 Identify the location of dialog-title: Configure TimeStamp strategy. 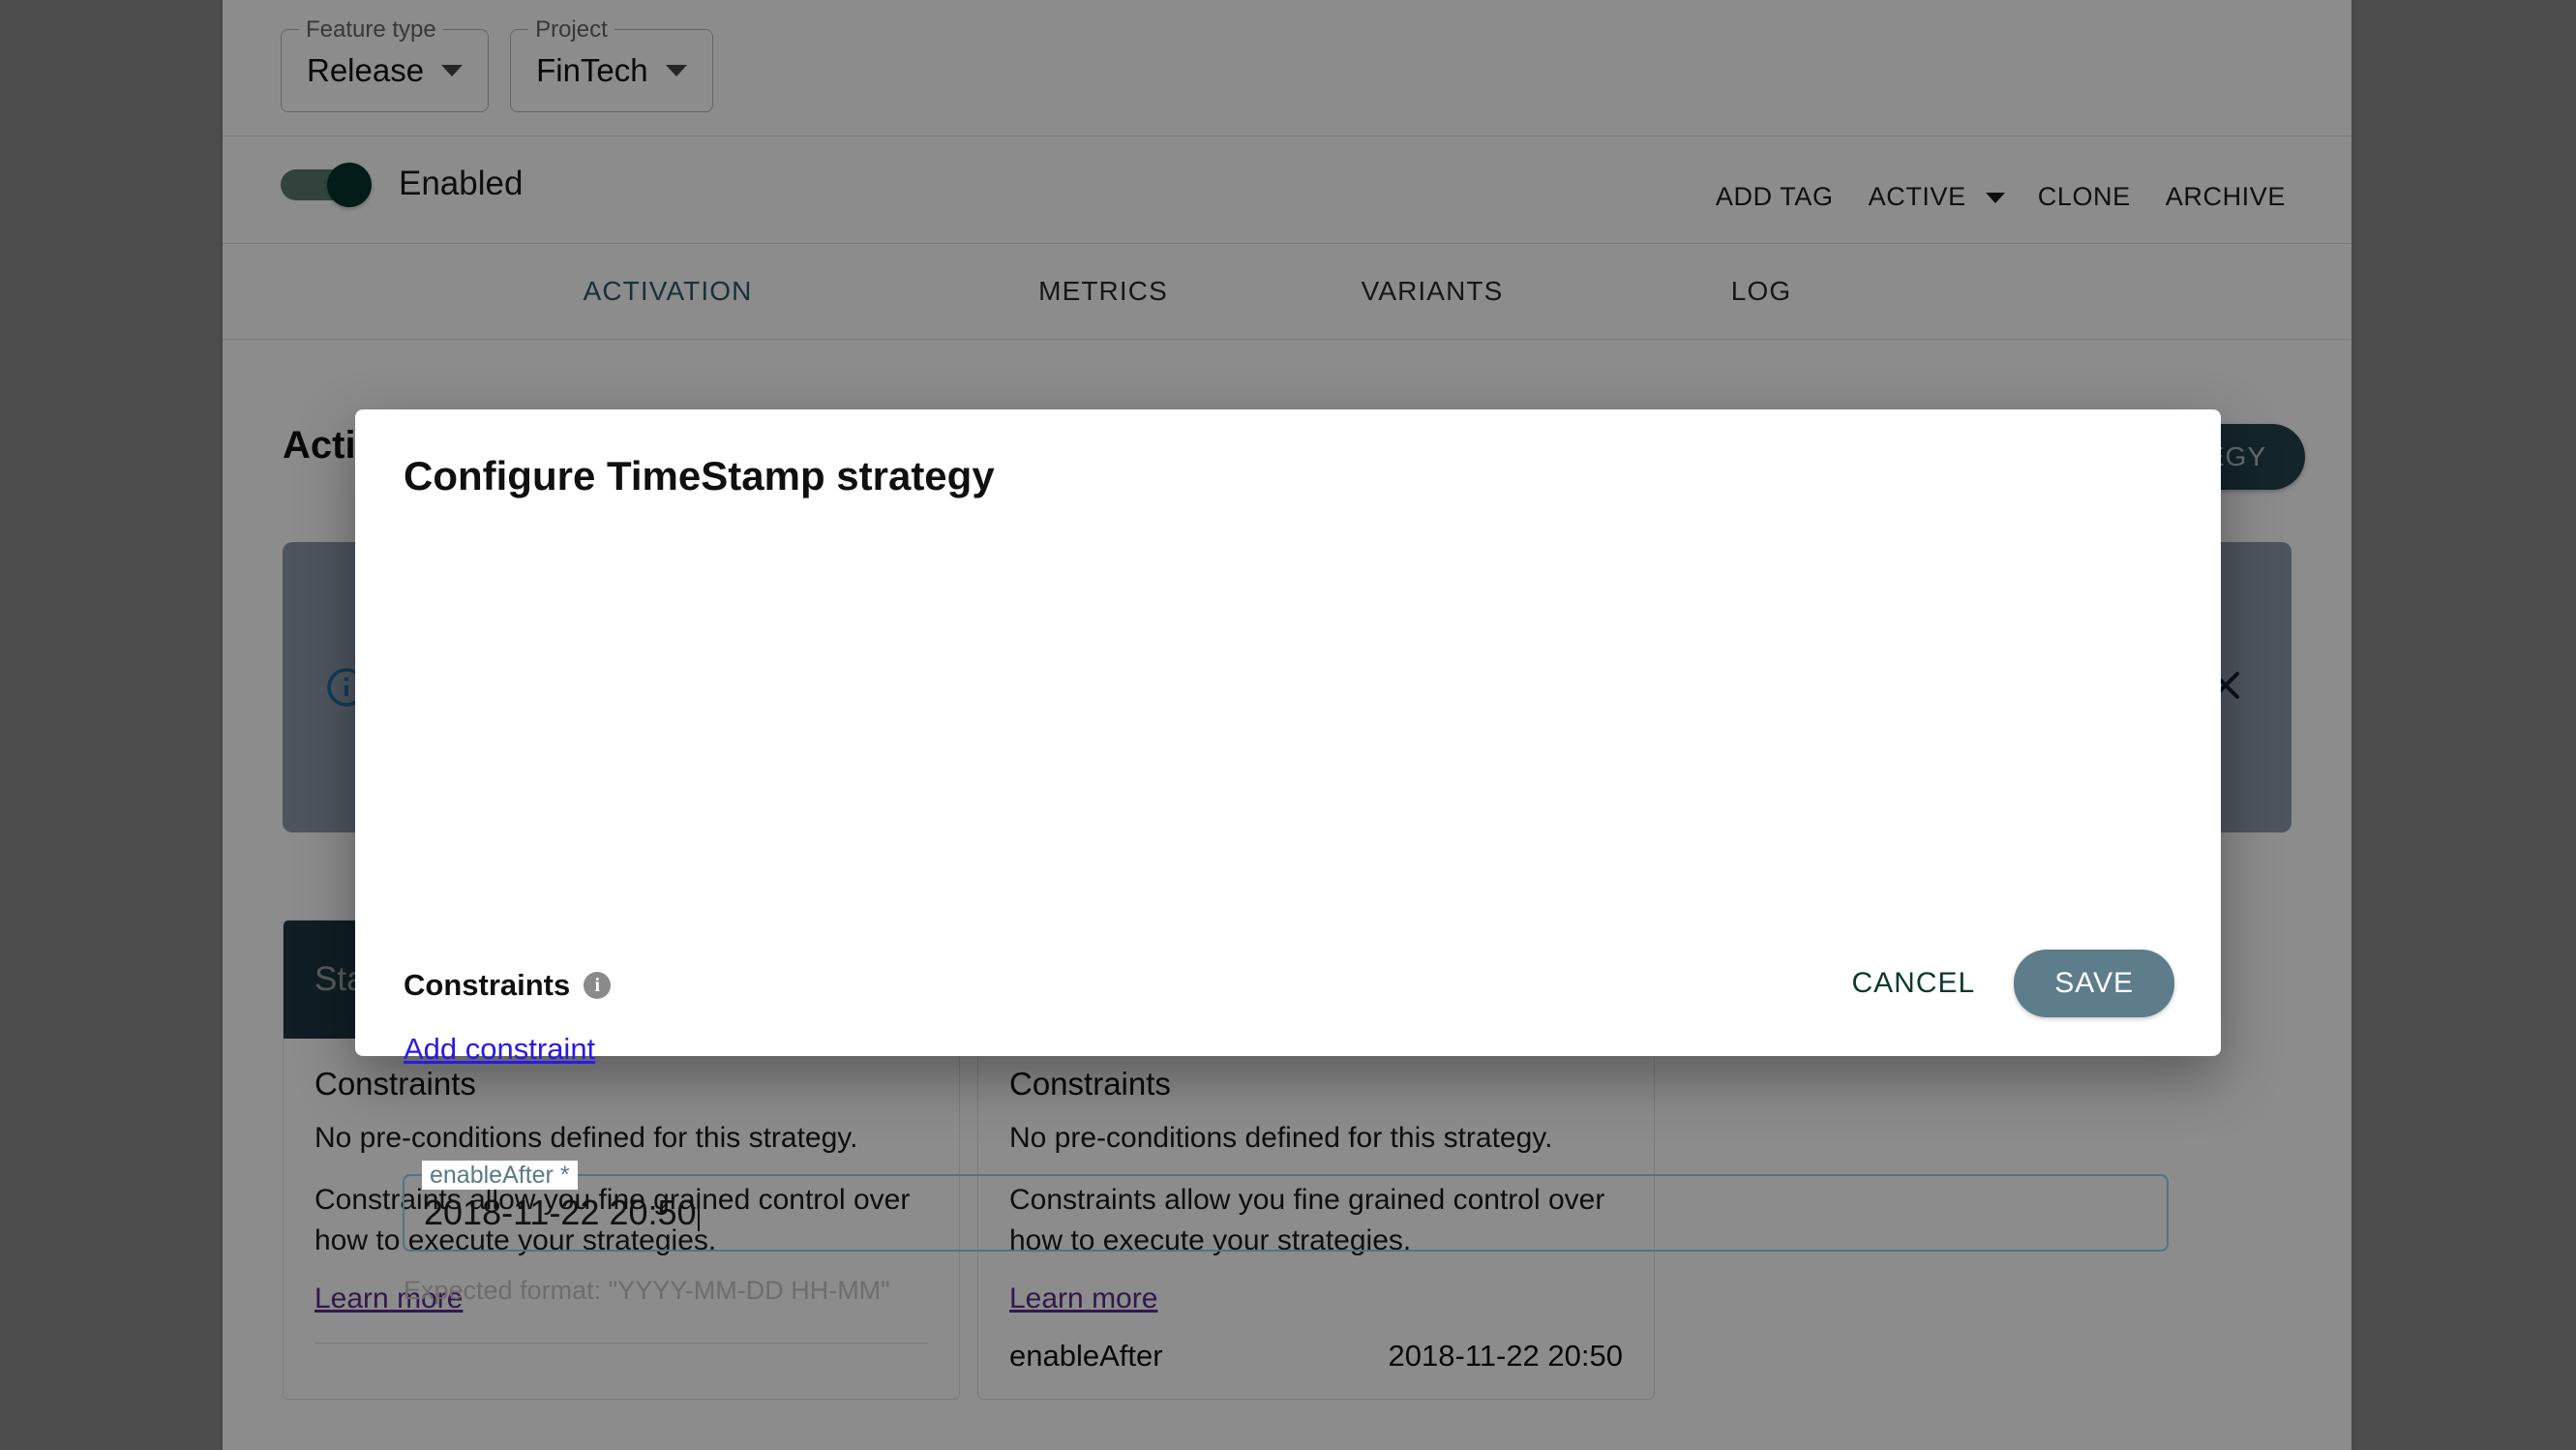
(699, 475).